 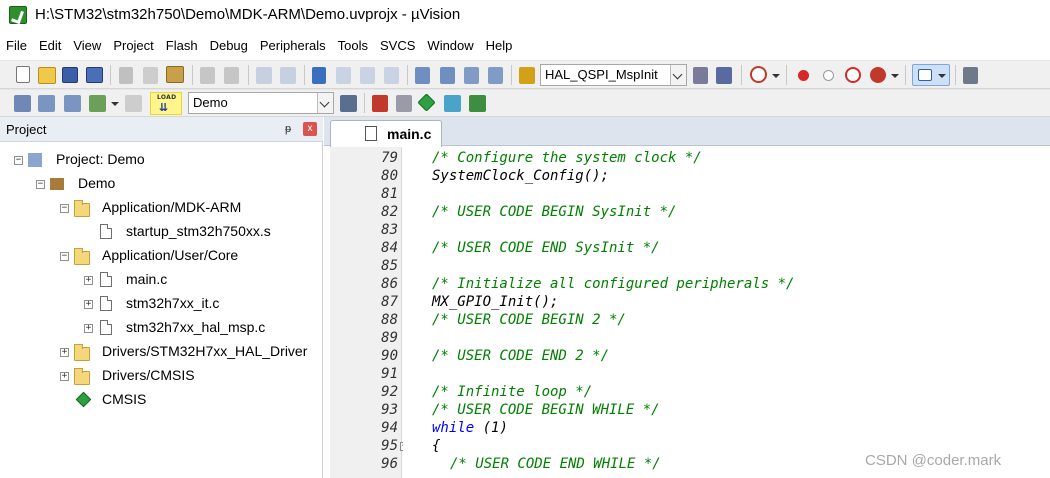 I want to click on clear-bookmarks-icon, so click(x=391, y=75).